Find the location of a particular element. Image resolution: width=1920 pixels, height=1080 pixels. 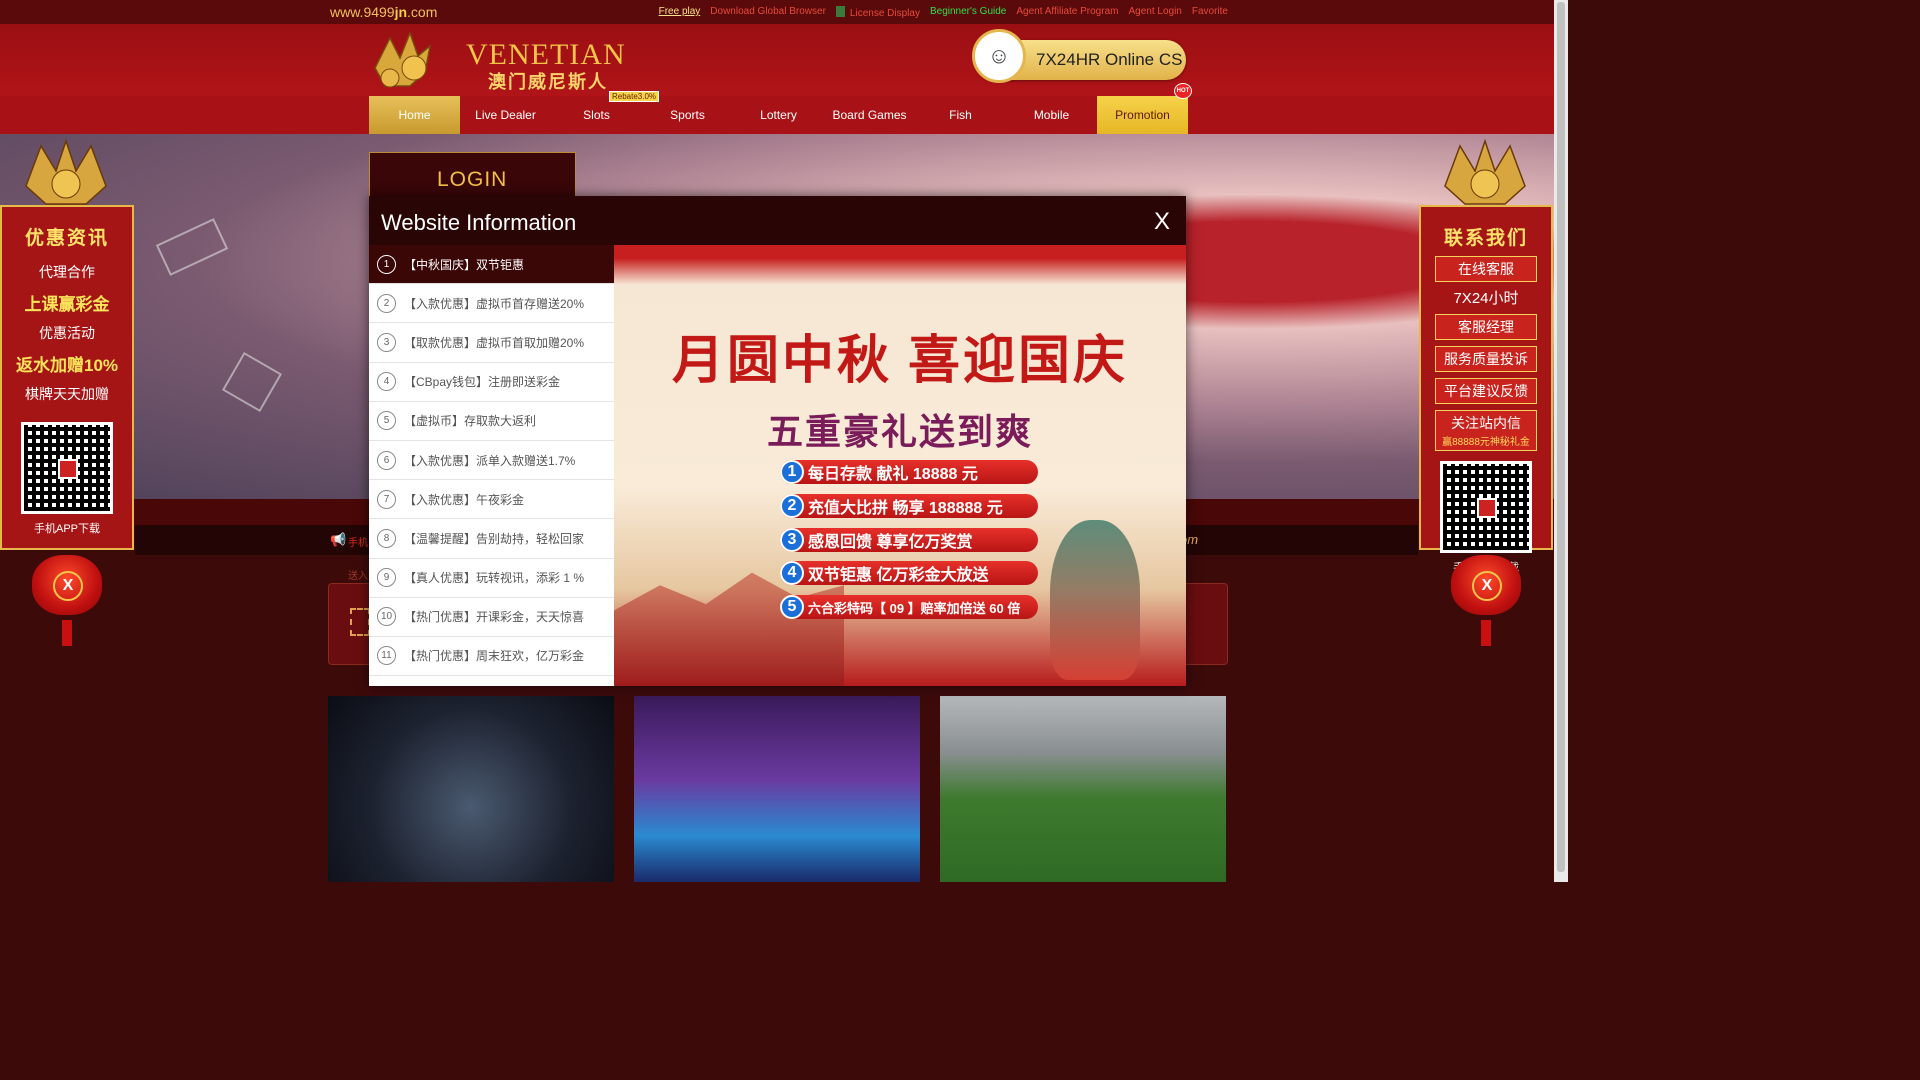

notice-item: 3 【取款优惠】虚拟币首取加赠20% is located at coordinates (491, 343).